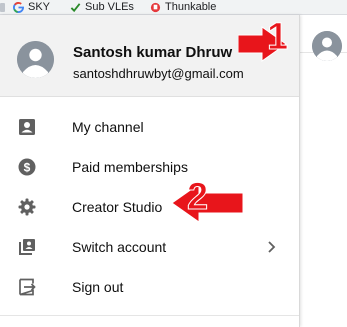  What do you see at coordinates (153, 52) in the screenshot?
I see `account-name: Santosh kumar Dhruw` at bounding box center [153, 52].